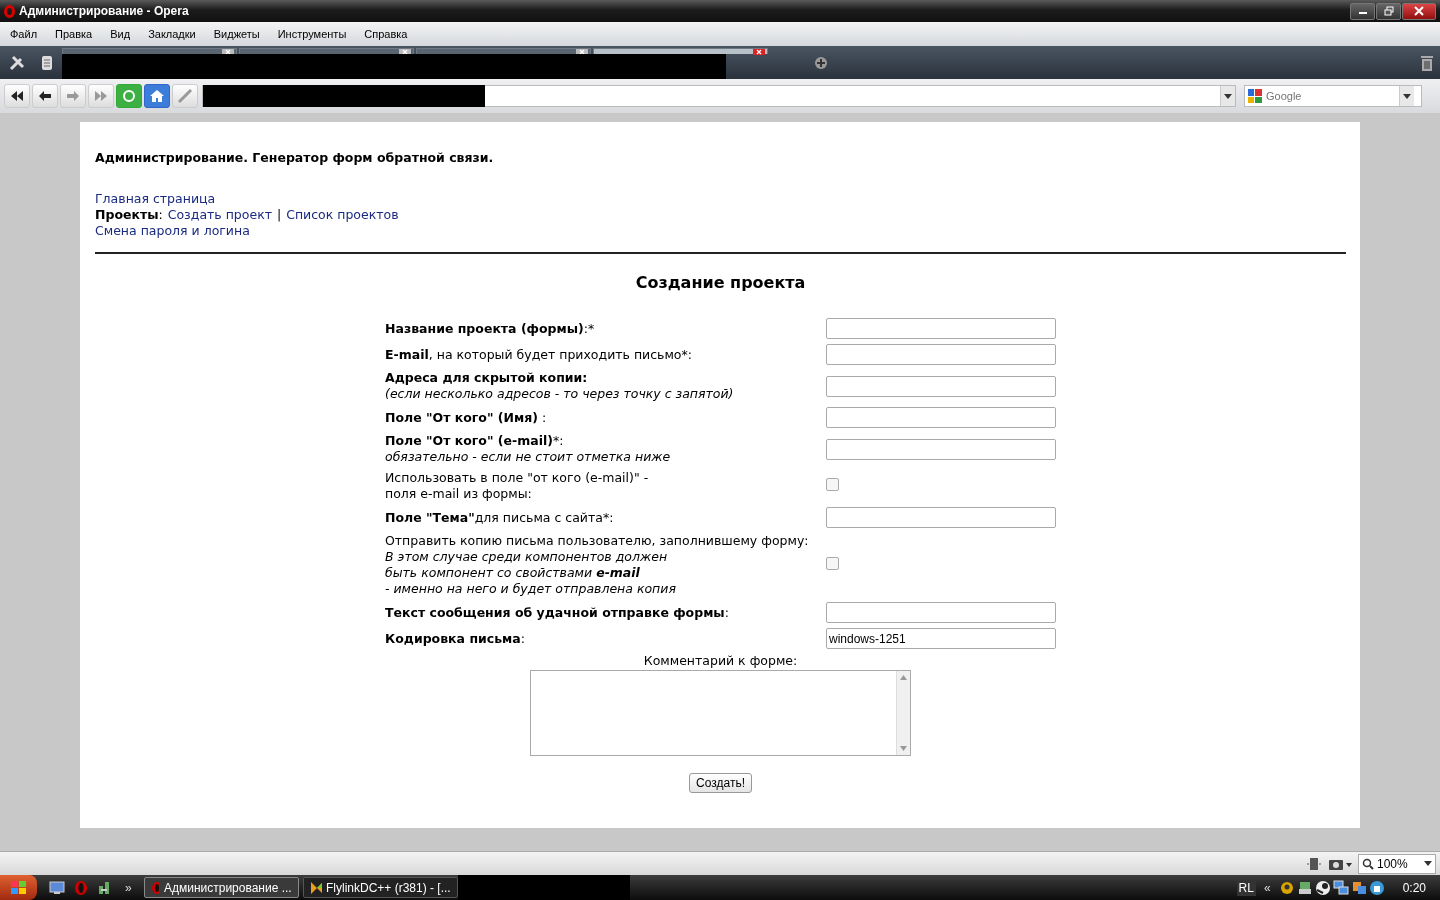 The height and width of the screenshot is (900, 1440). Describe the element at coordinates (181, 34) in the screenshot. I see `menu-item: Закладки` at that location.